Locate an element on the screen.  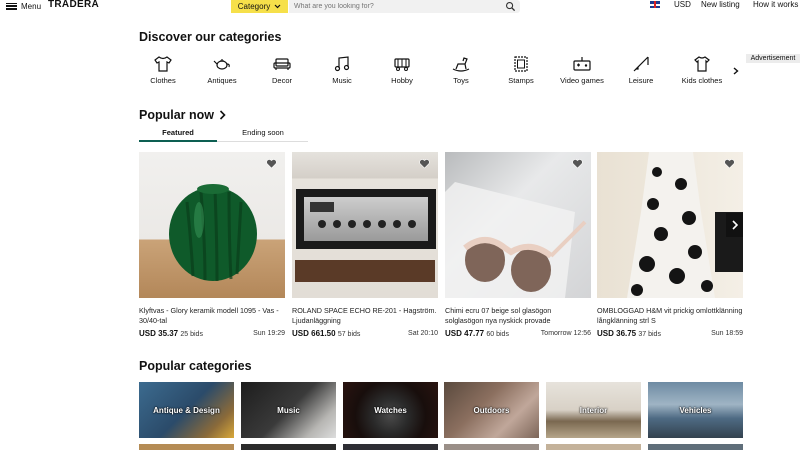
listing-end-time: Tomorrow 12:56 is located at coordinates (565, 333).